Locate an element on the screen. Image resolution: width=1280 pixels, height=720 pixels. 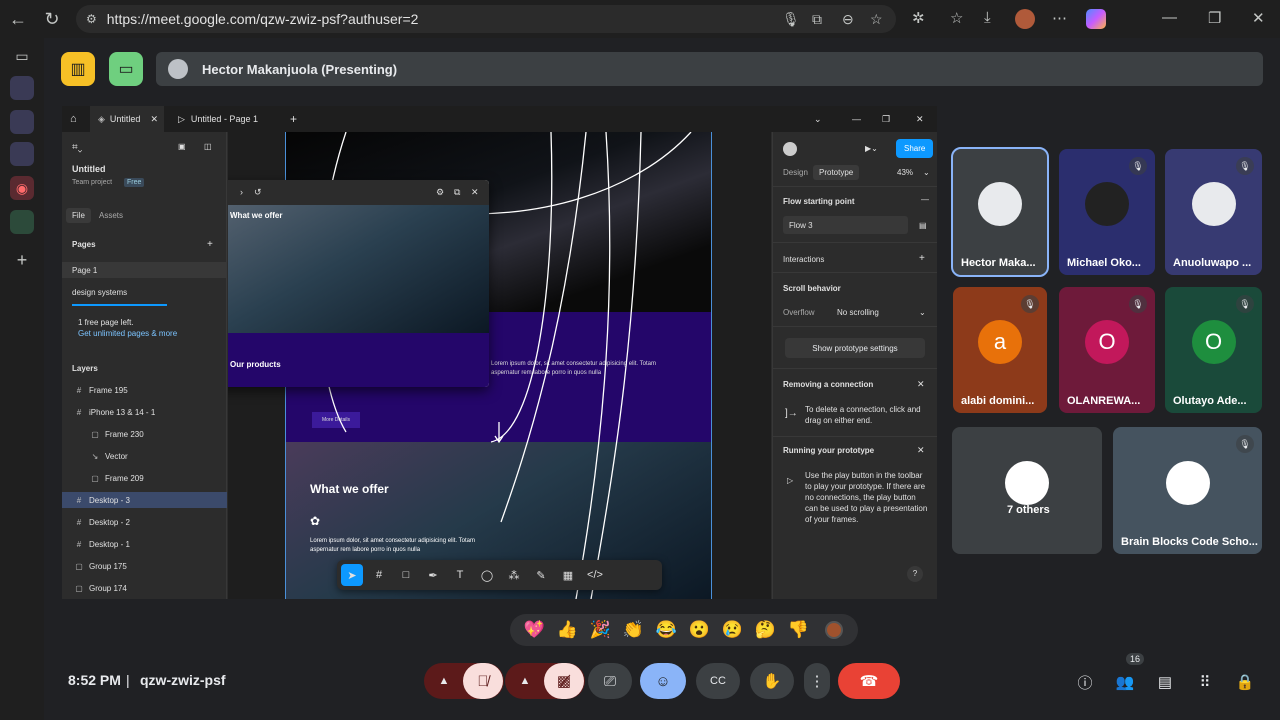
layer-item: ▢ Frame 230 is located at coordinates (144, 434).